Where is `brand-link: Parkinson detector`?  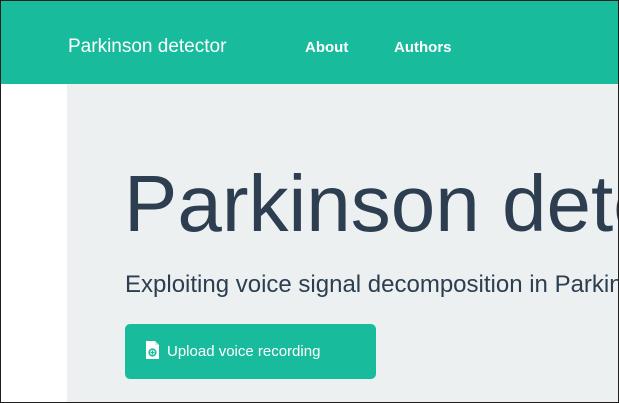
brand-link: Parkinson detector is located at coordinates (147, 47).